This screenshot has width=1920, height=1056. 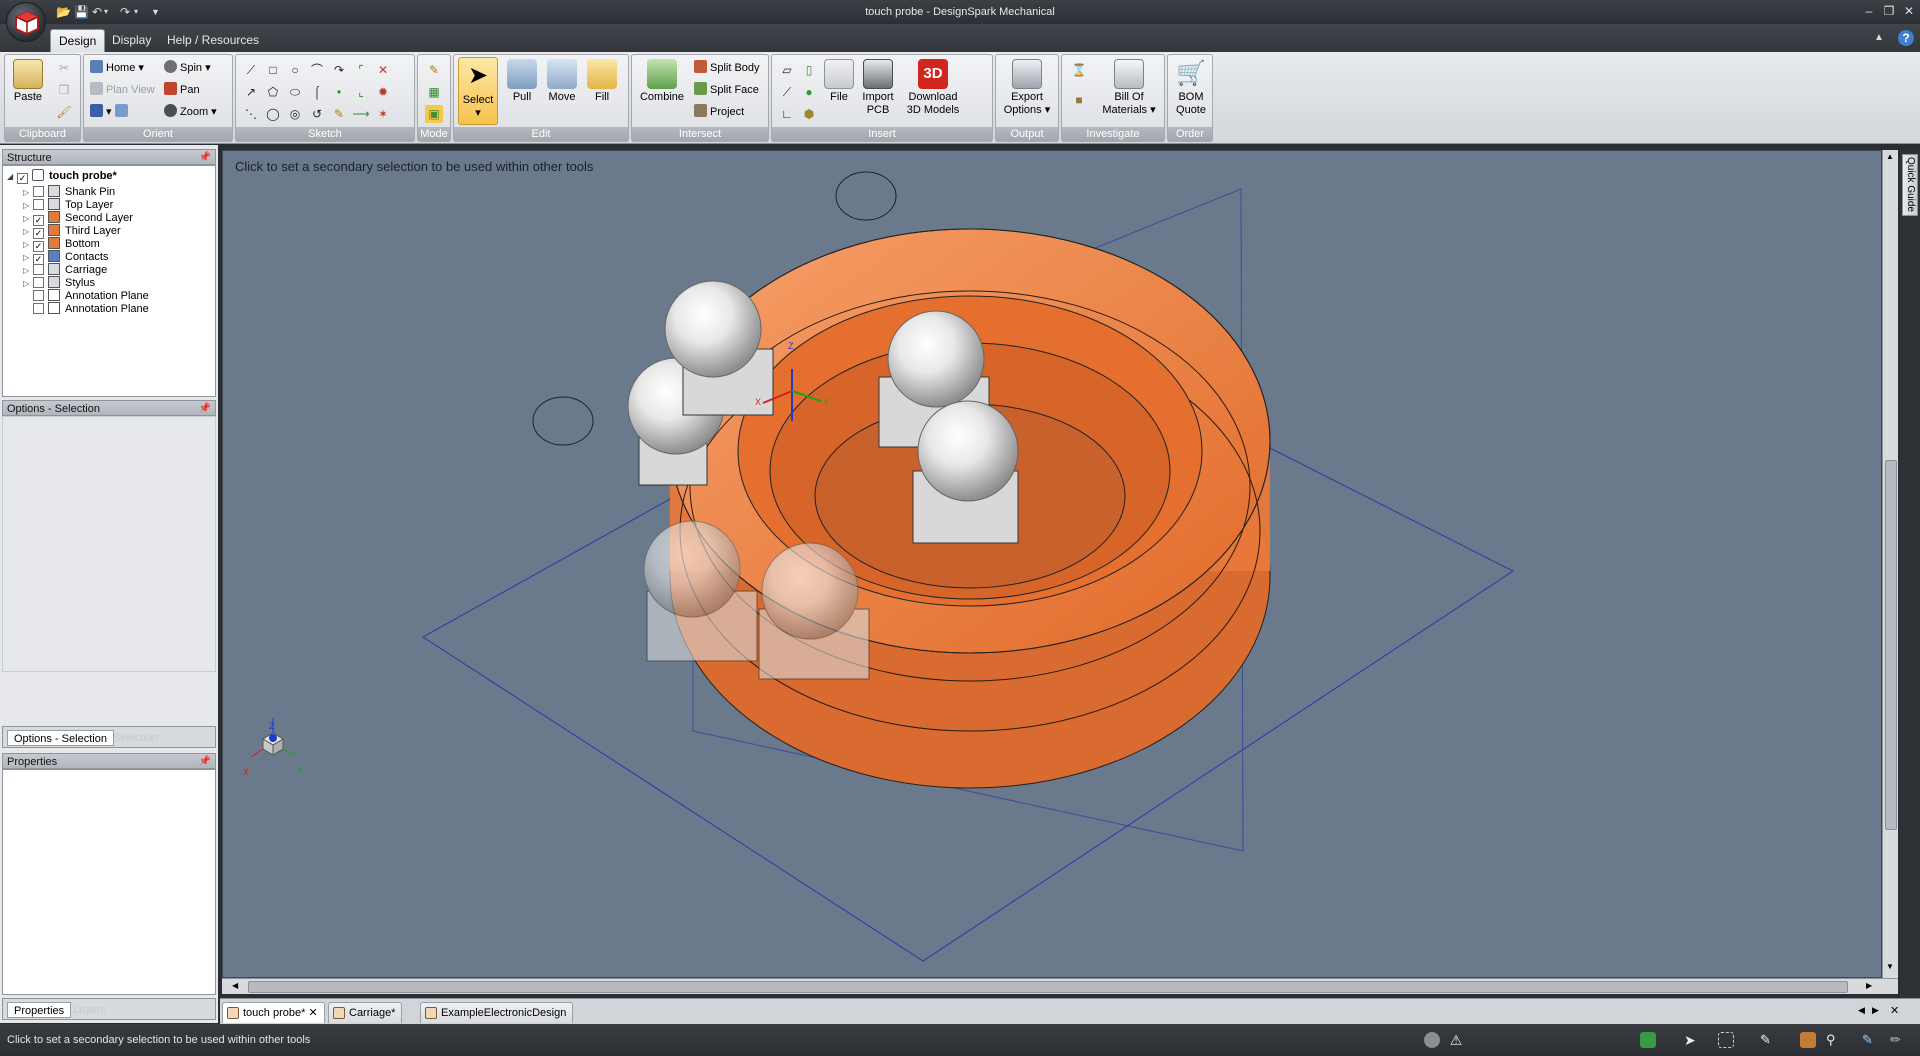 What do you see at coordinates (434, 92) in the screenshot?
I see `section-mode-icon: ▦` at bounding box center [434, 92].